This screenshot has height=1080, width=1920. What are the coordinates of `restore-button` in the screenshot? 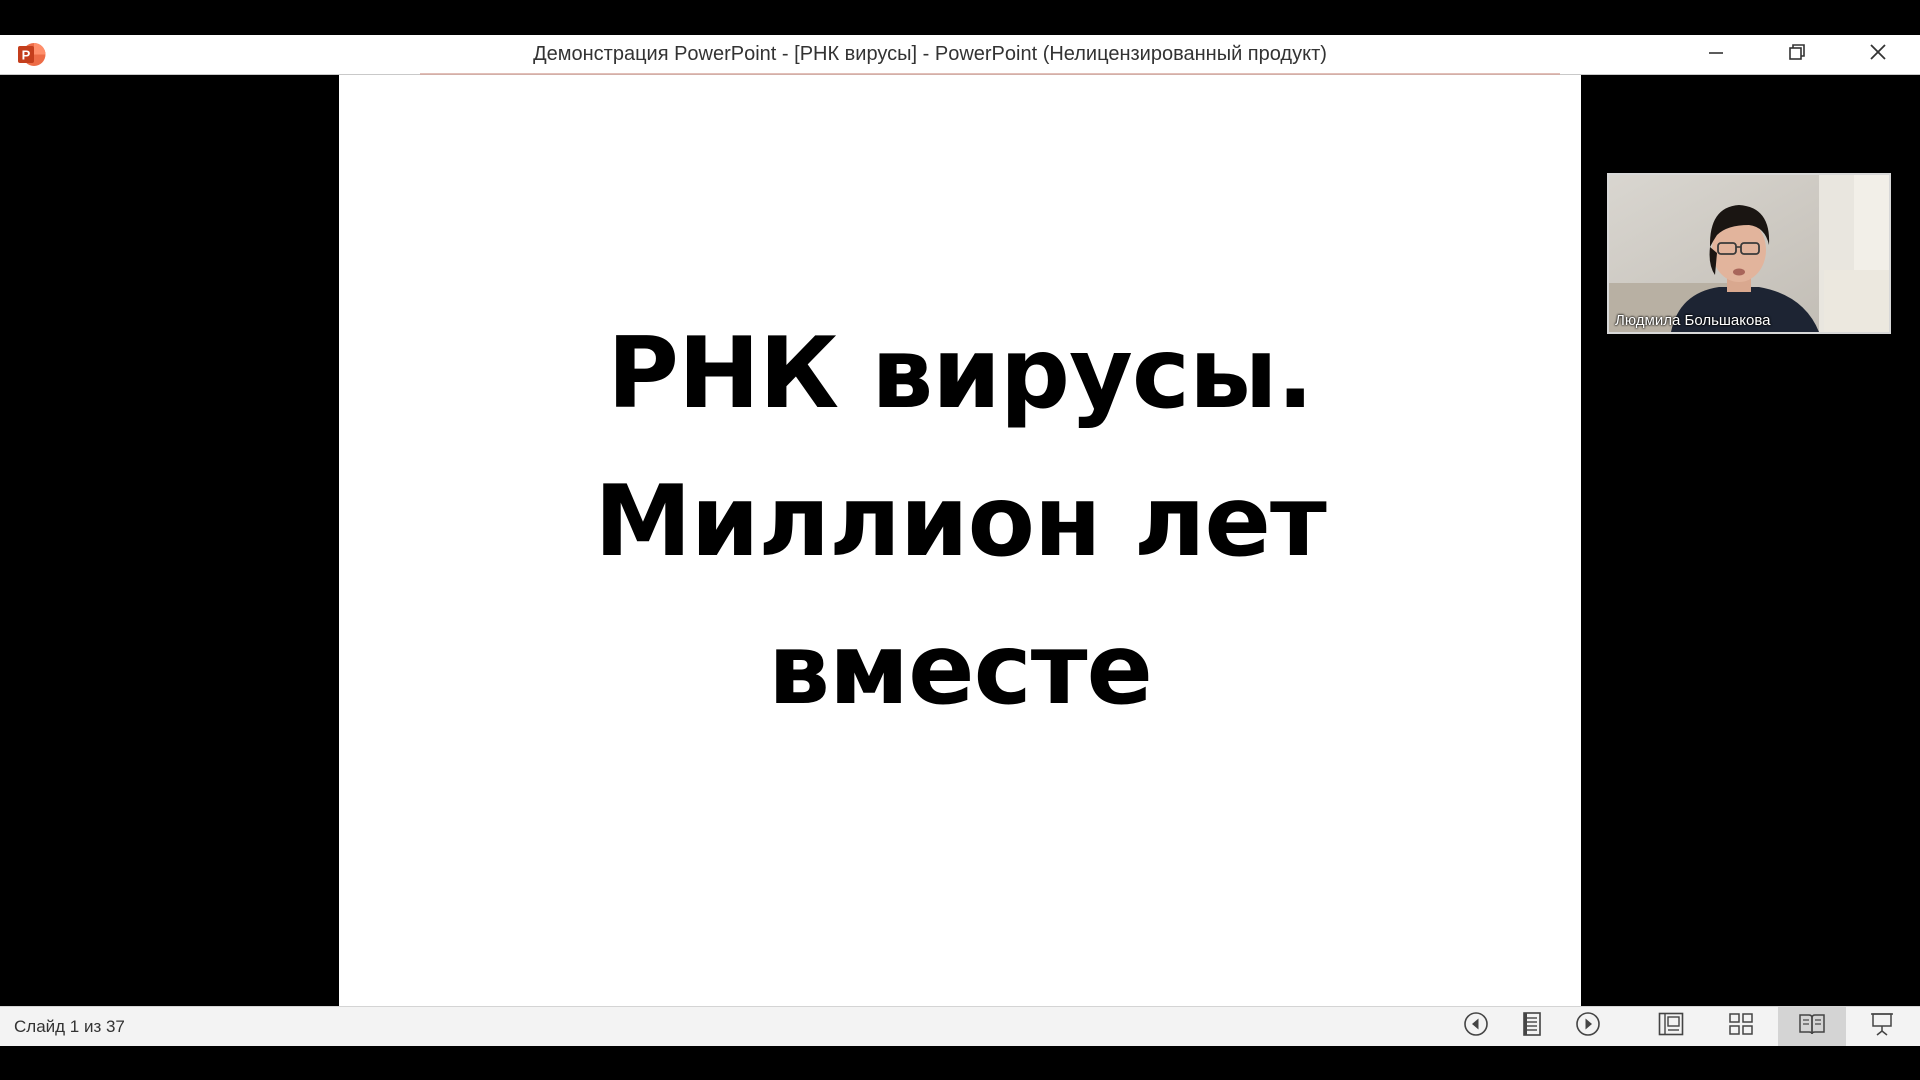 It's located at (1797, 54).